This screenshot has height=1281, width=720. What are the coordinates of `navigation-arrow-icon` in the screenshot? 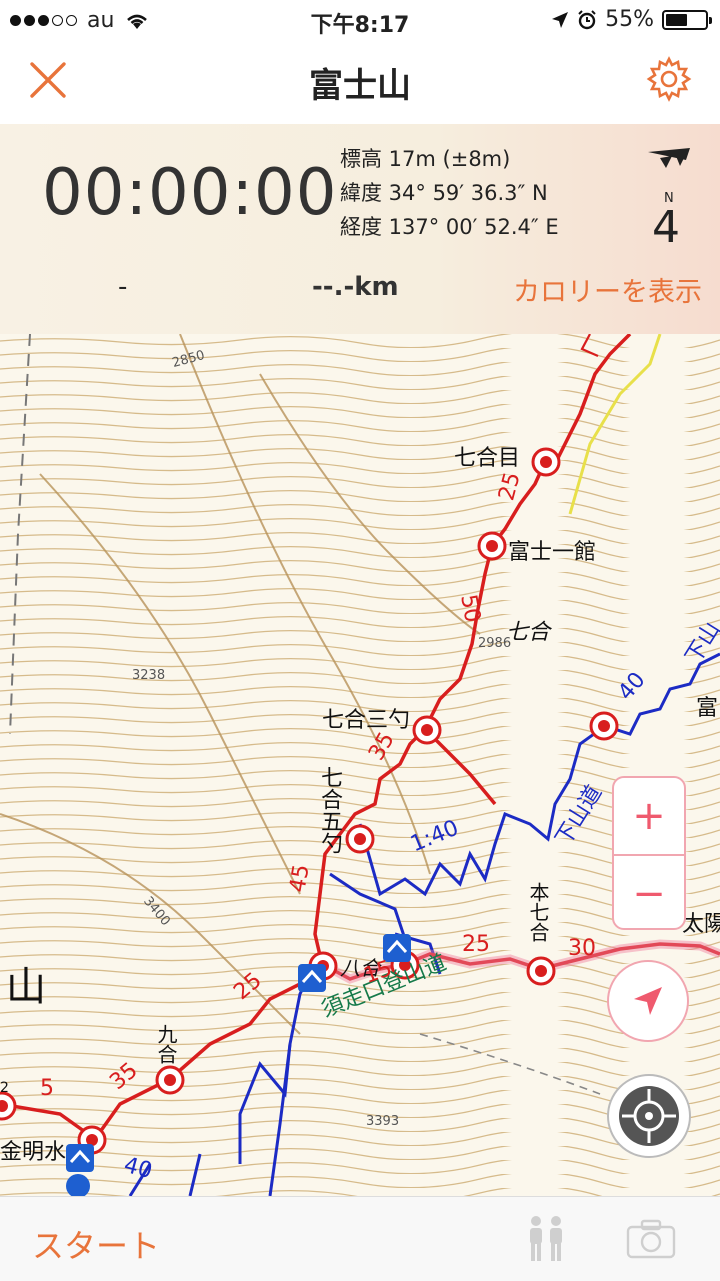 It's located at (648, 1001).